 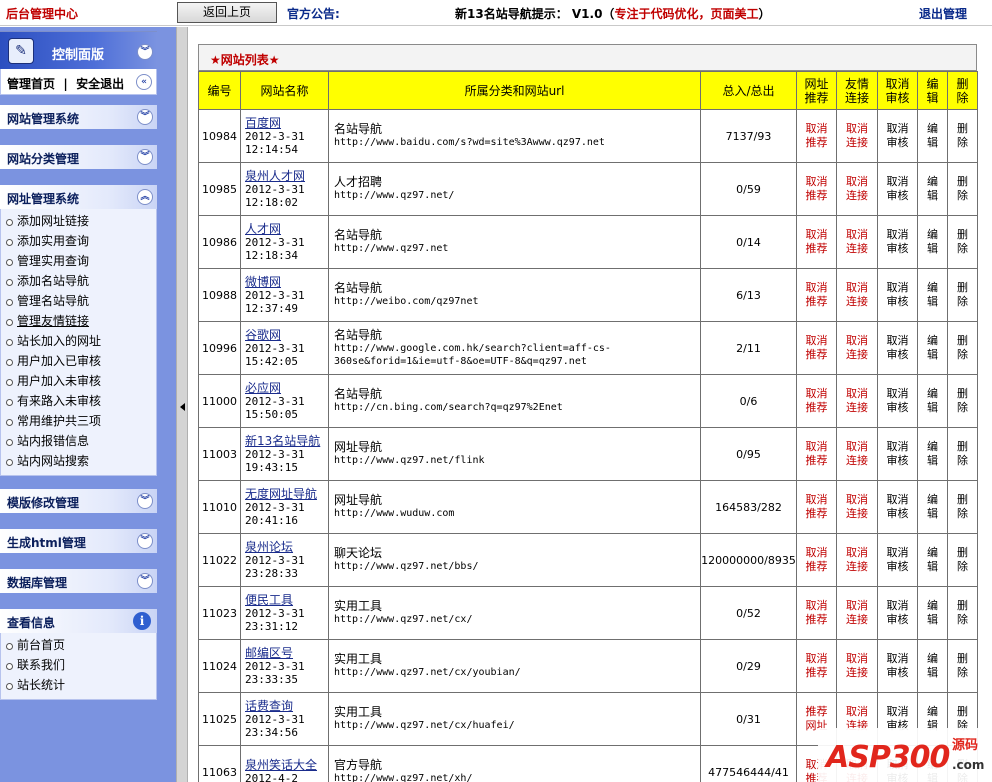 I want to click on sidebar-splitter, so click(x=182, y=404).